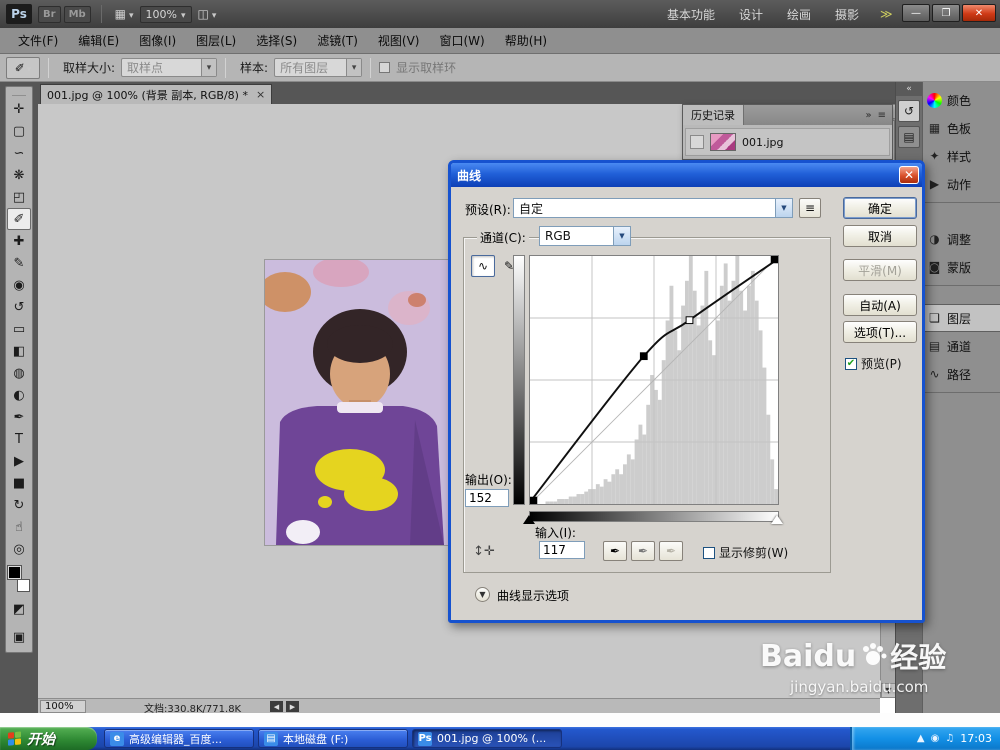 The image size is (1000, 750). Describe the element at coordinates (19, 417) in the screenshot. I see `pen-tool: ✒` at that location.